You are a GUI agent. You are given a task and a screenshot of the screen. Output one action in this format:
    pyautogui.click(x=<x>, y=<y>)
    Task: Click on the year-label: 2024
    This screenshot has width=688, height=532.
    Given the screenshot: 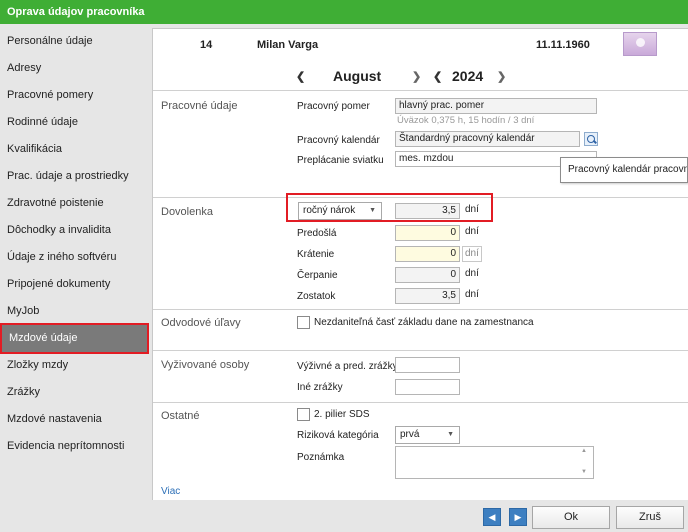 What is the action you would take?
    pyautogui.click(x=468, y=76)
    